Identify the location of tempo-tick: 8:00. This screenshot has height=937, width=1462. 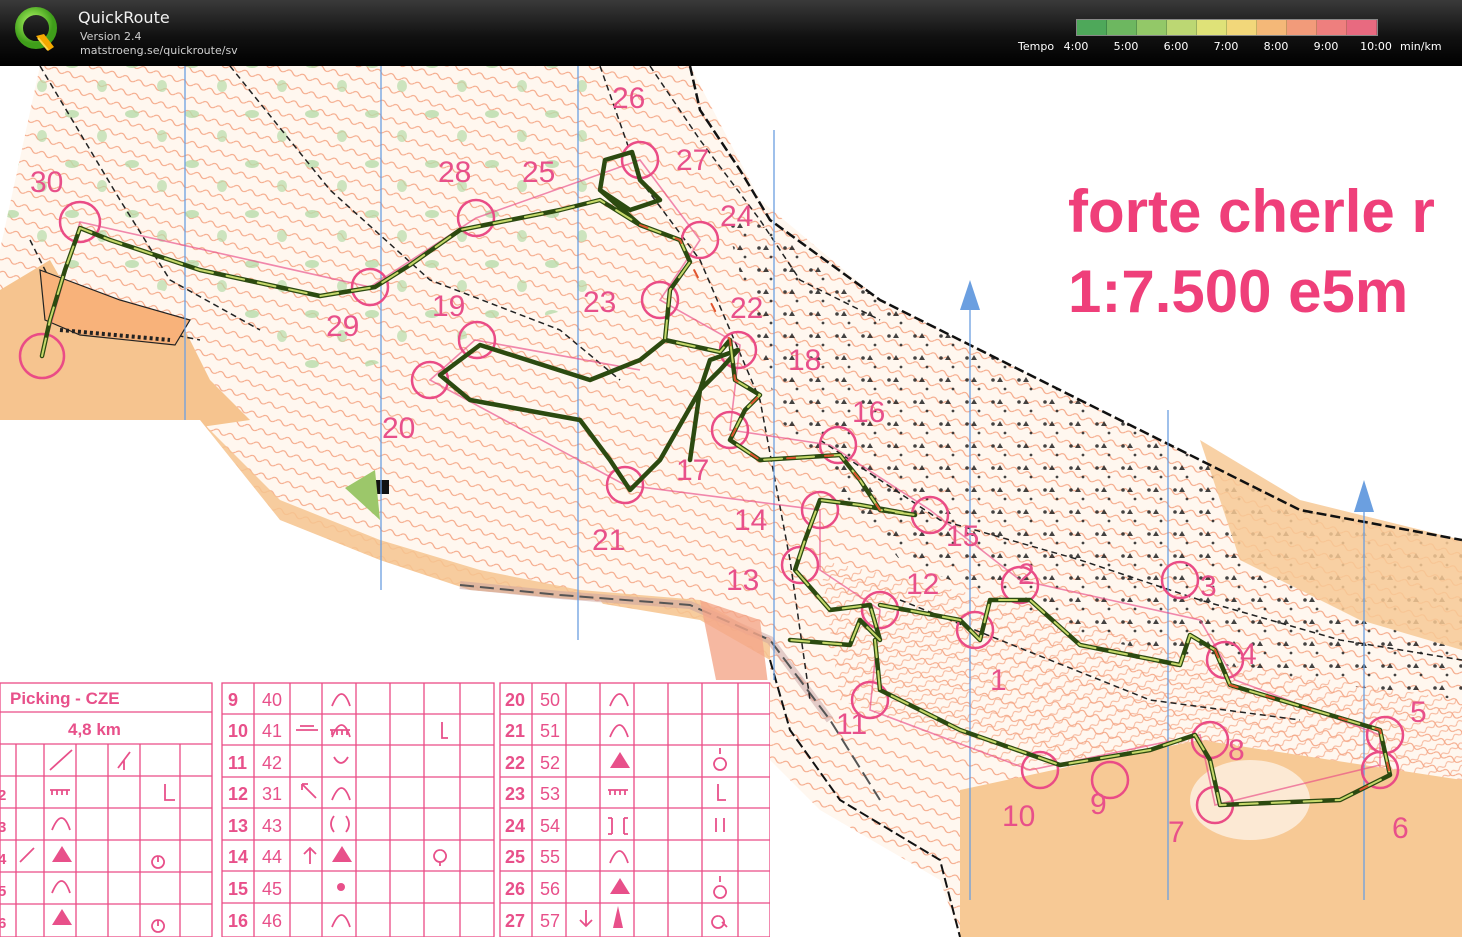
(1276, 46).